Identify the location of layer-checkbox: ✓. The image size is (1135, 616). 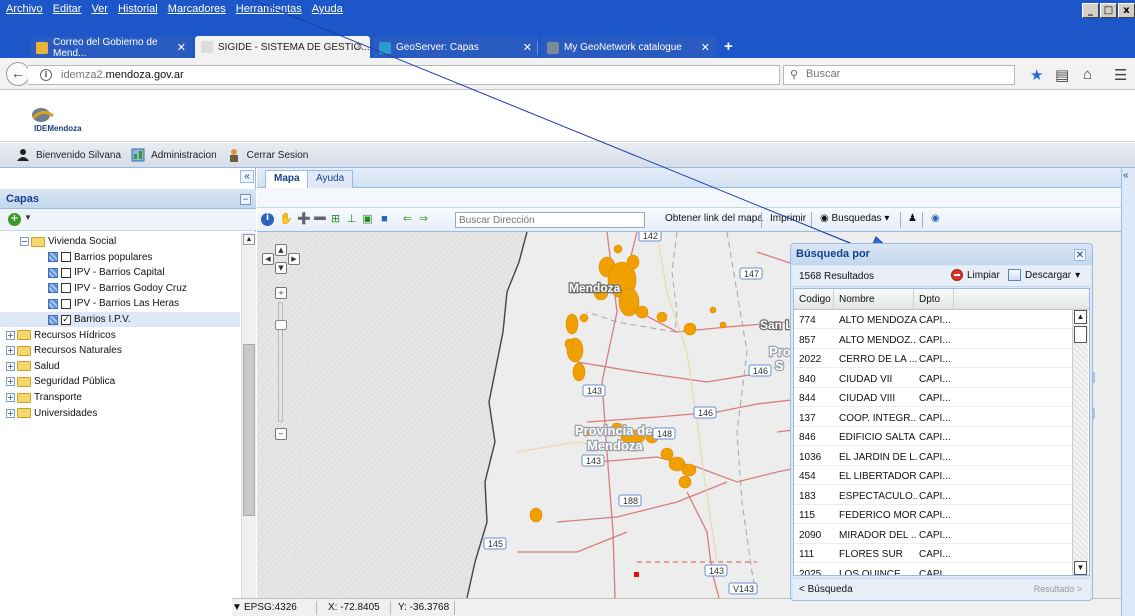
(66, 319).